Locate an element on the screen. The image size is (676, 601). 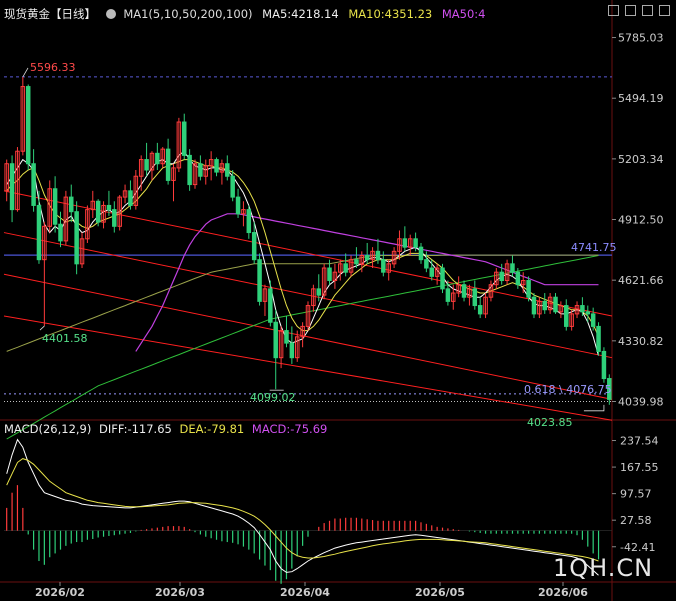
macd-y-tick-label: 97.57 is located at coordinates (636, 494).